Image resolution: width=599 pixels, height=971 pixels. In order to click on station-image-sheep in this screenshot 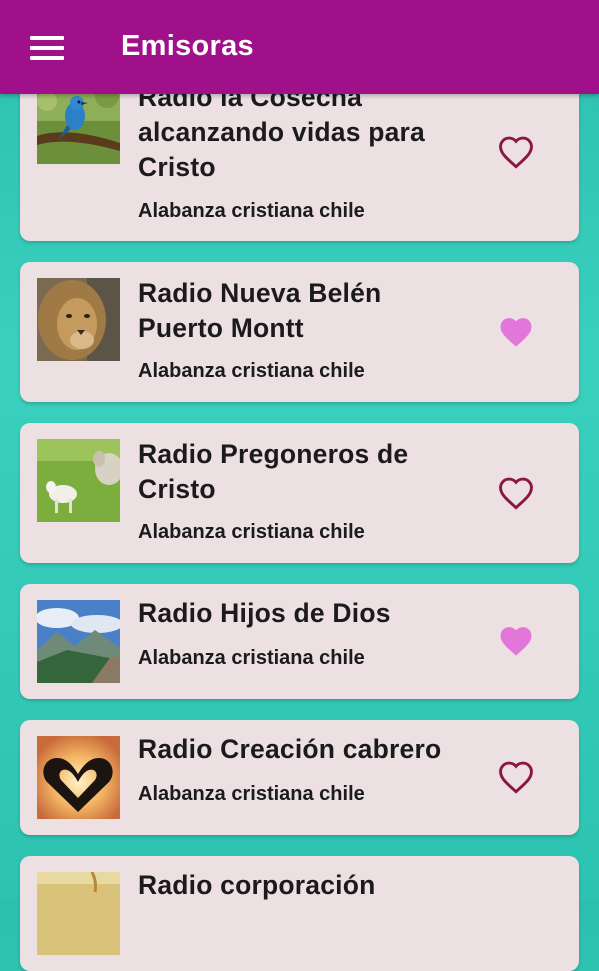, I will do `click(78, 480)`.